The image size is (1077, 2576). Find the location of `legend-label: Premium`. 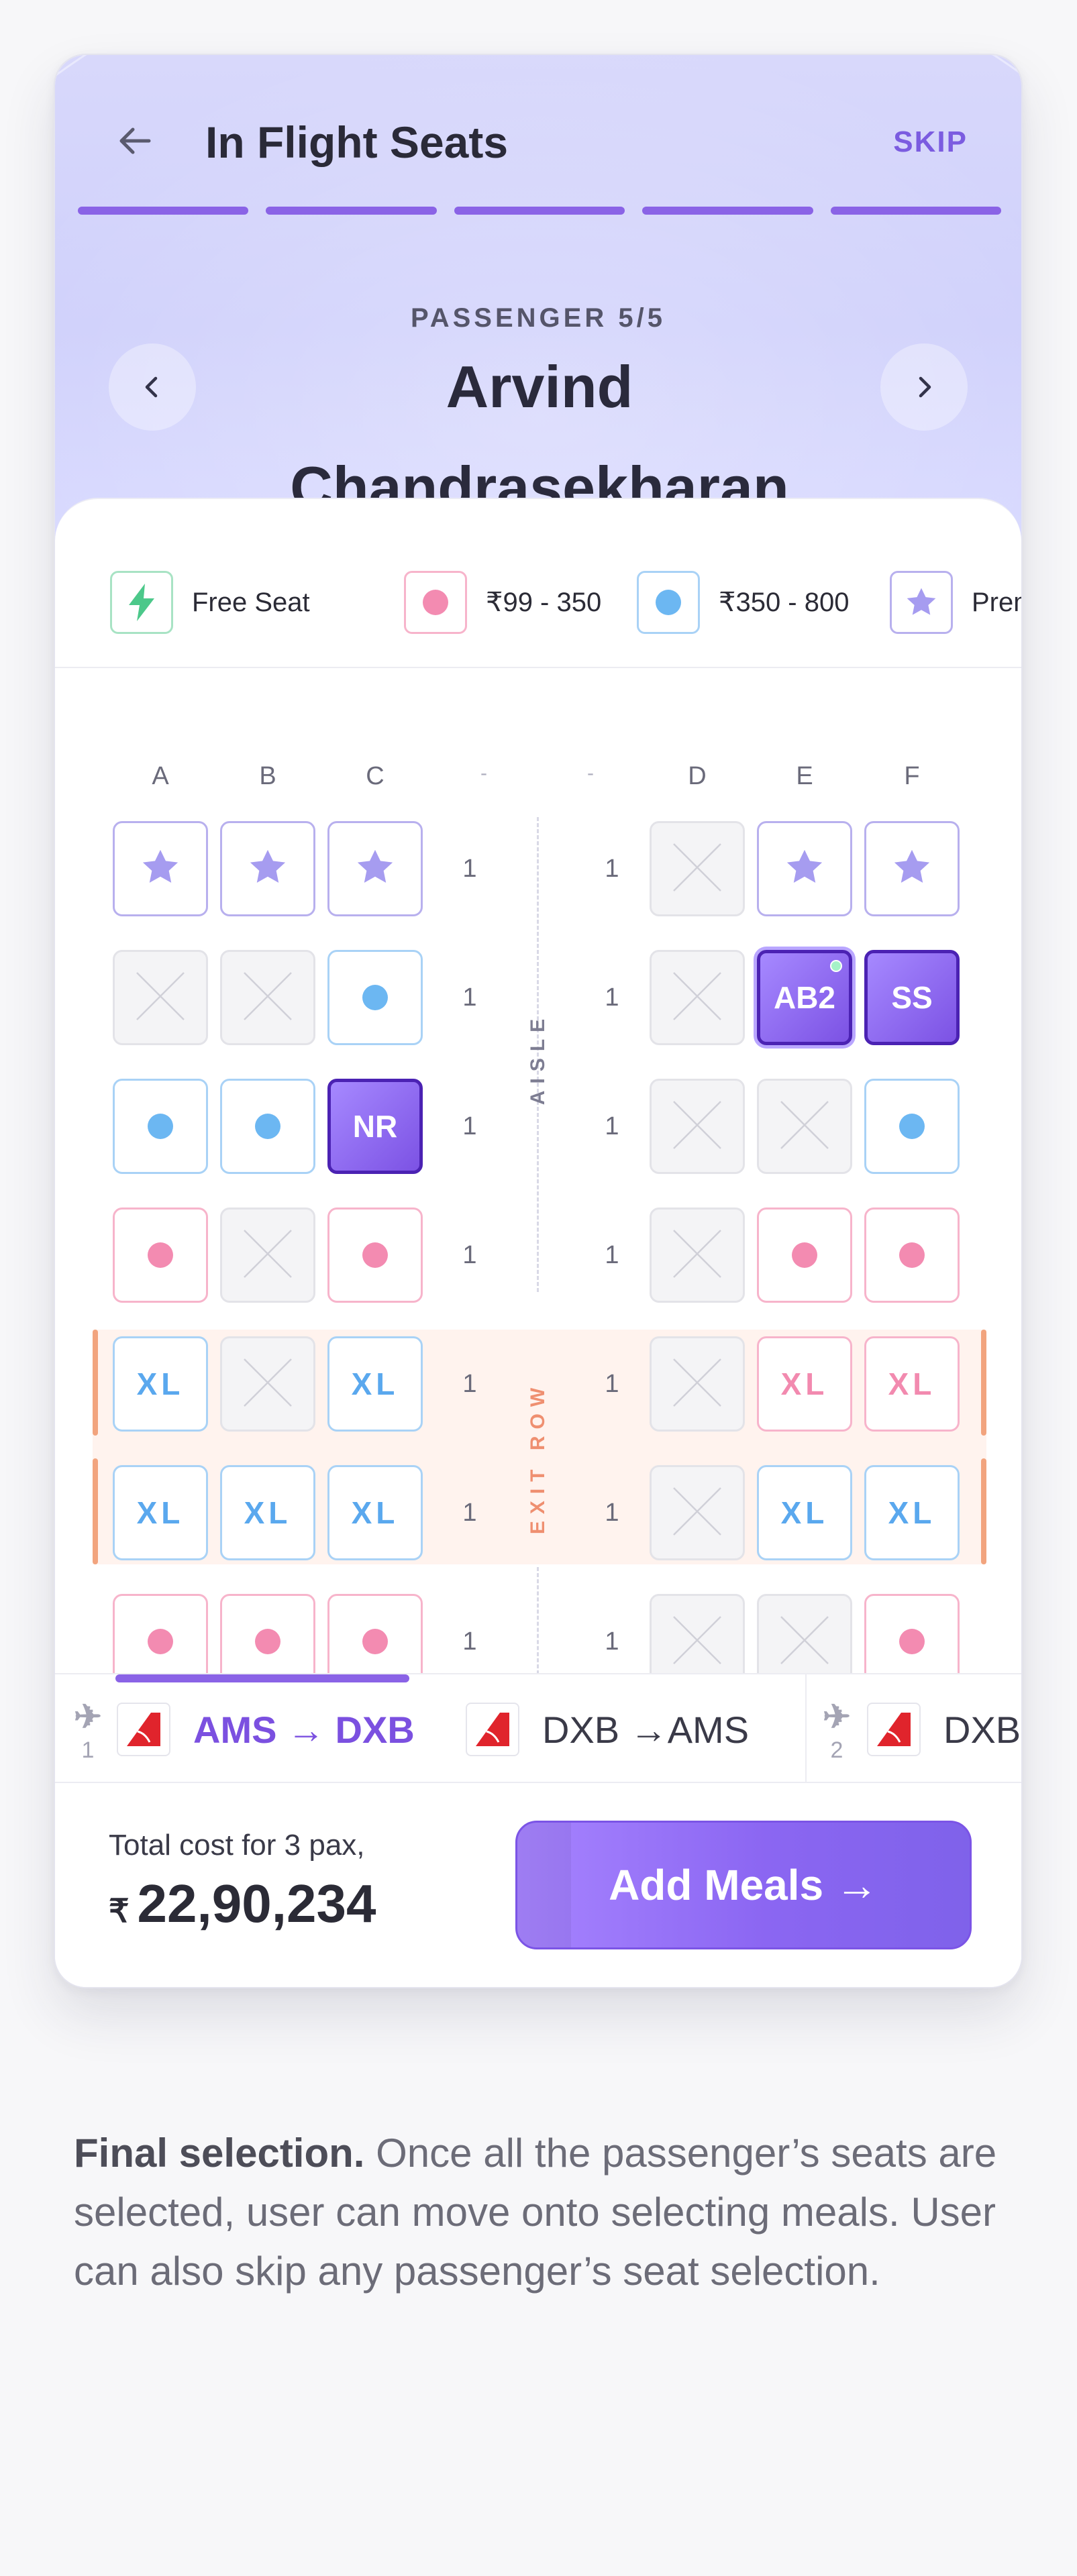

legend-label: Premium is located at coordinates (996, 602).